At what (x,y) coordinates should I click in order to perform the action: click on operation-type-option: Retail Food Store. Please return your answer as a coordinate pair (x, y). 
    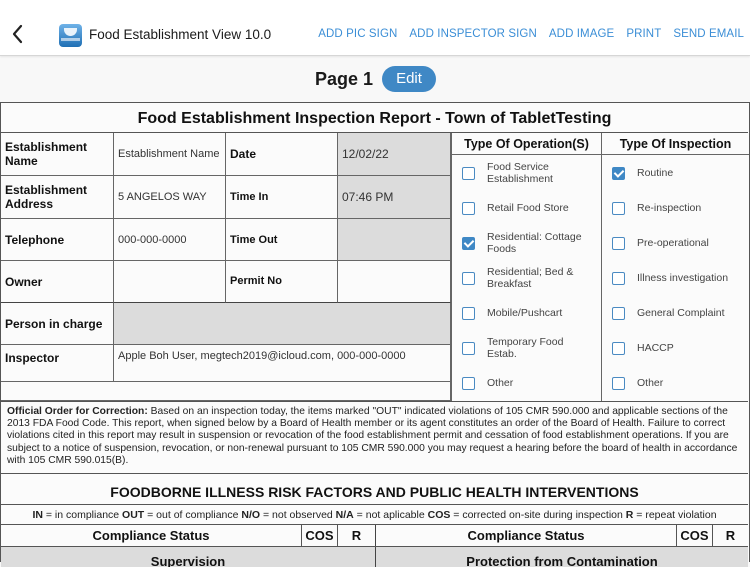
    Looking at the image, I should click on (510, 208).